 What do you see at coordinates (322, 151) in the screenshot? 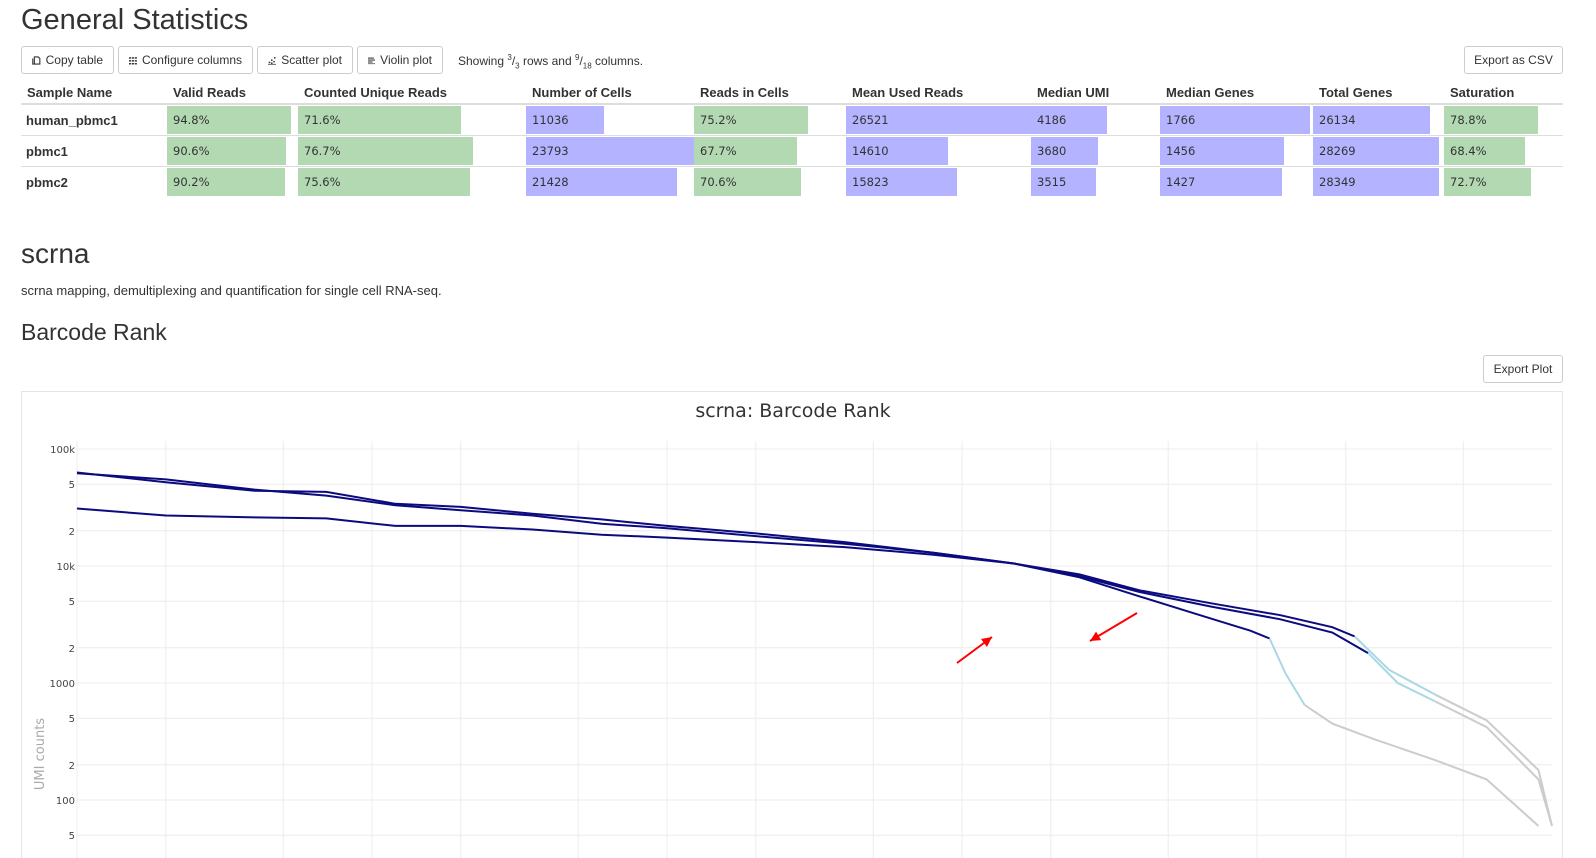
I see `cell-value: 76.7%` at bounding box center [322, 151].